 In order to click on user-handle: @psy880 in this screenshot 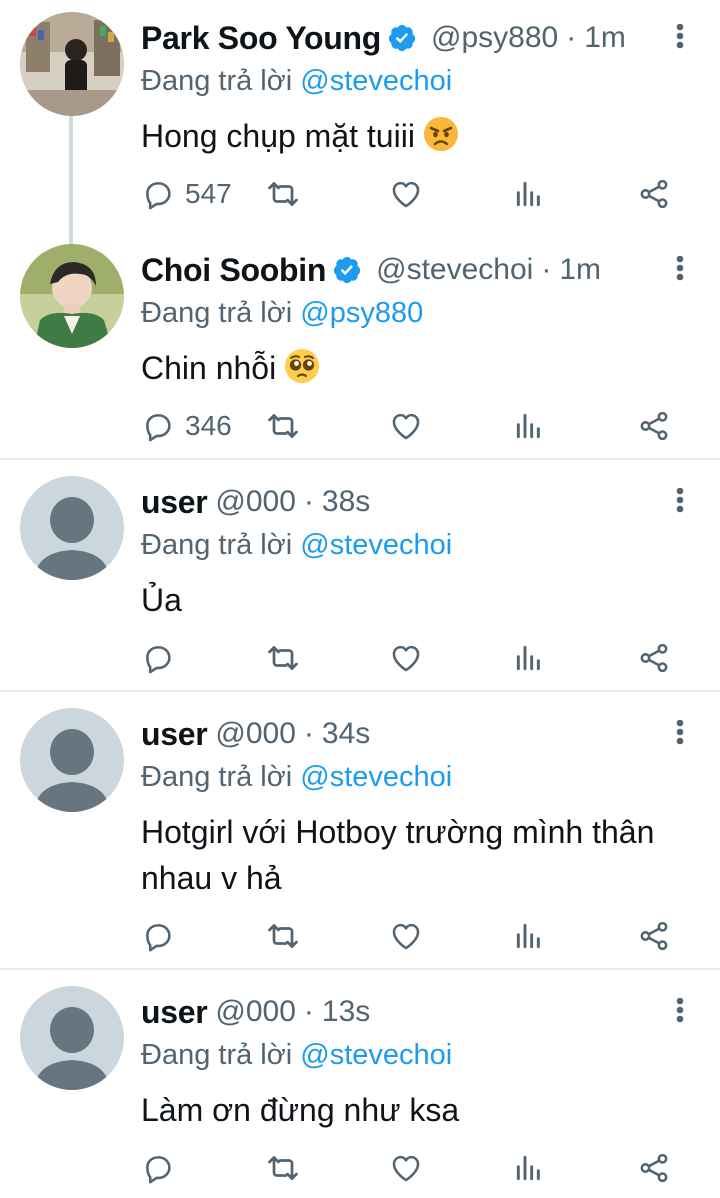, I will do `click(494, 38)`.